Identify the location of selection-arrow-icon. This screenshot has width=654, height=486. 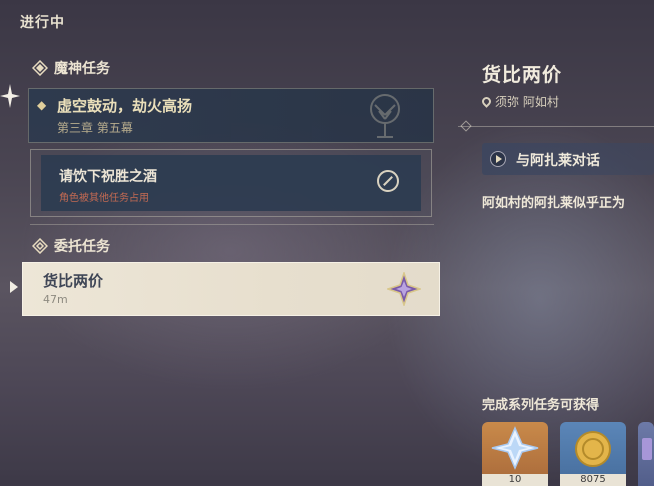
(14, 287).